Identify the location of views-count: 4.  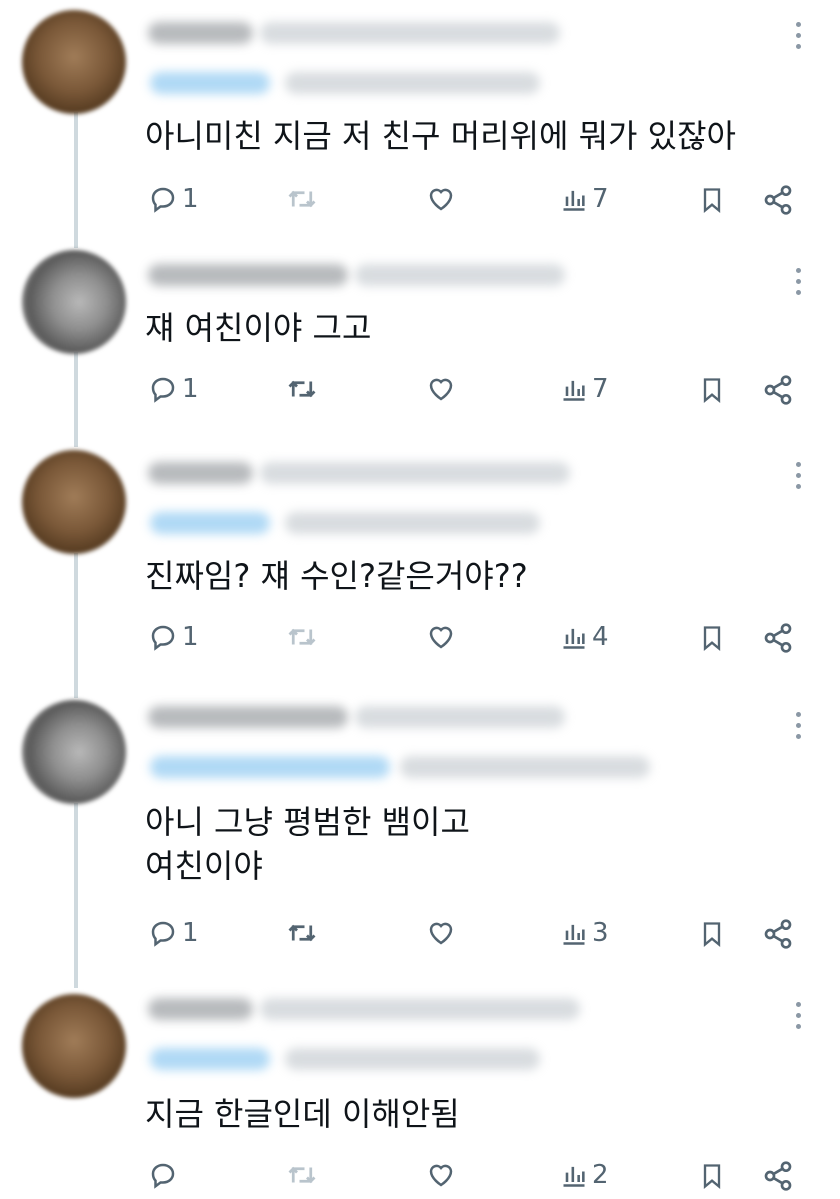
(600, 637).